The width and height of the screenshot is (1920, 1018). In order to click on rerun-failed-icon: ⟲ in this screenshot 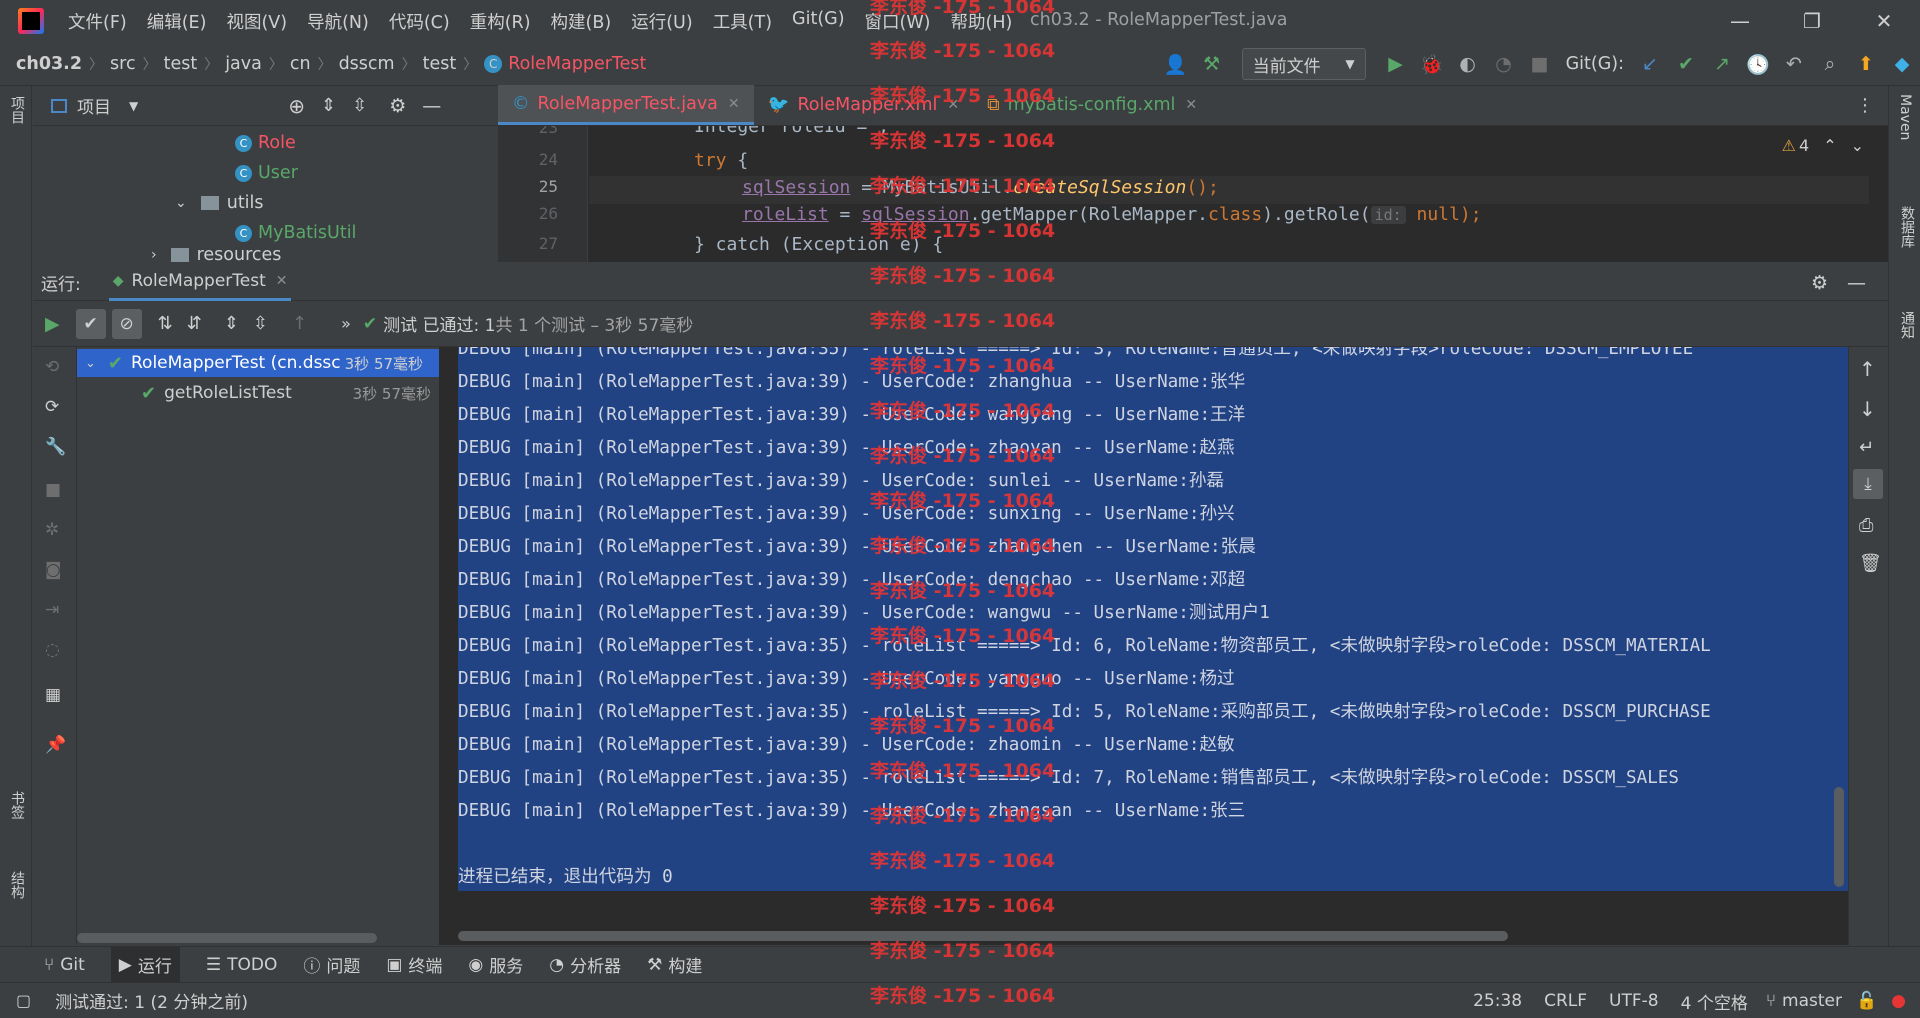, I will do `click(52, 367)`.